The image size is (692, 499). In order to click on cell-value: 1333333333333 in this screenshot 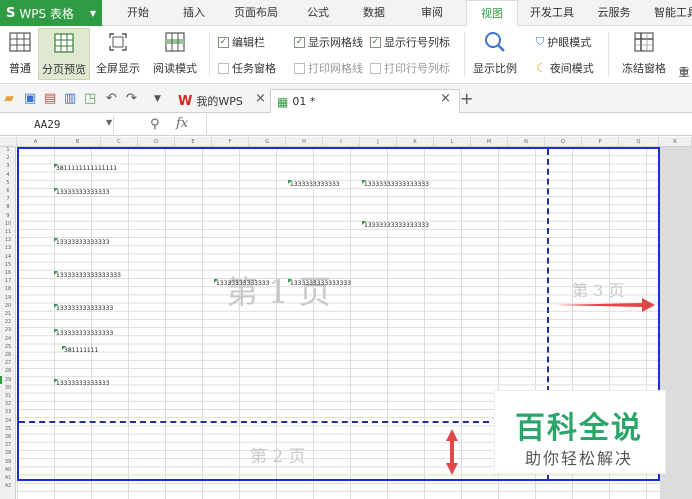, I will do `click(314, 184)`.